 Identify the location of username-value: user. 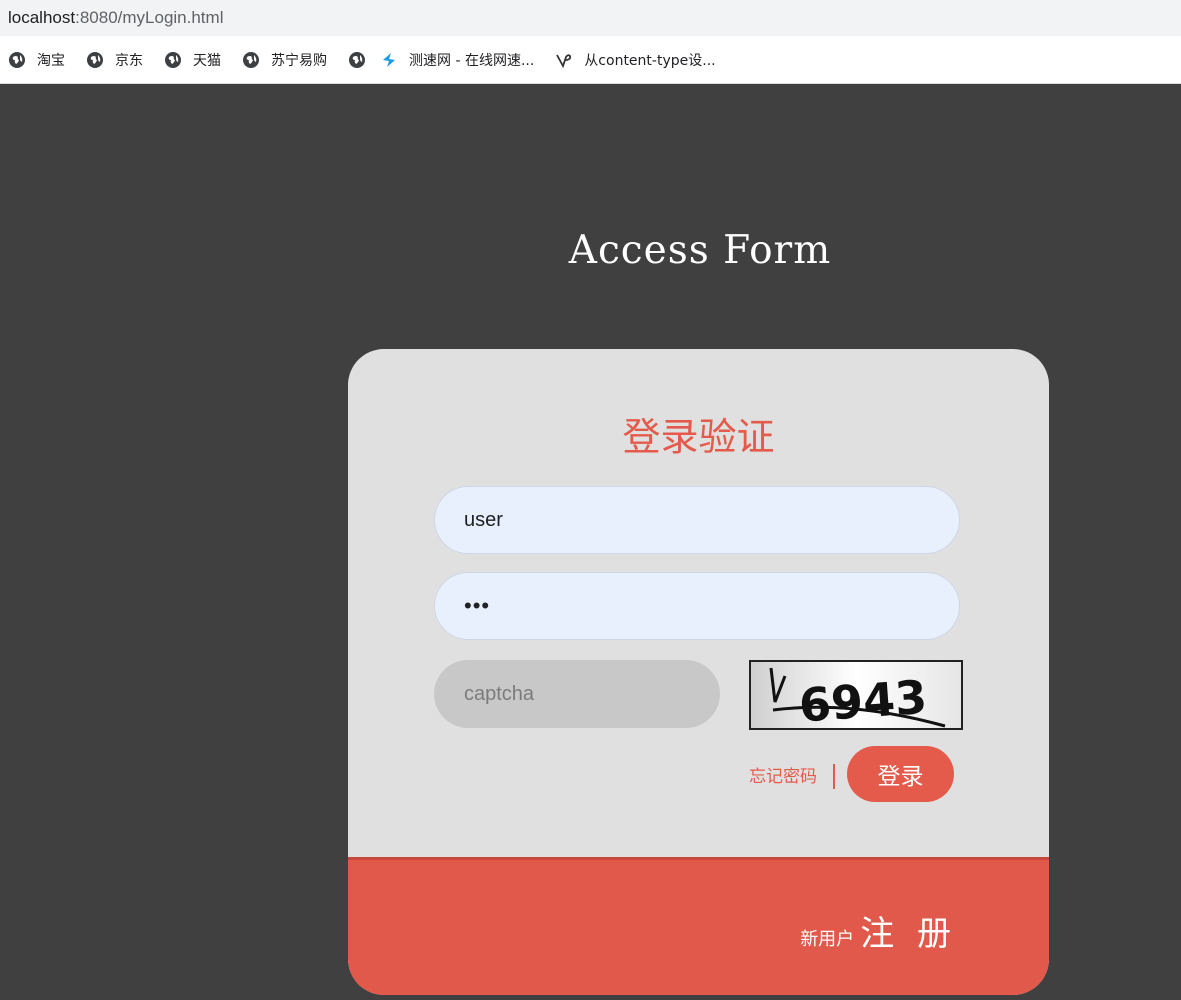
(483, 519).